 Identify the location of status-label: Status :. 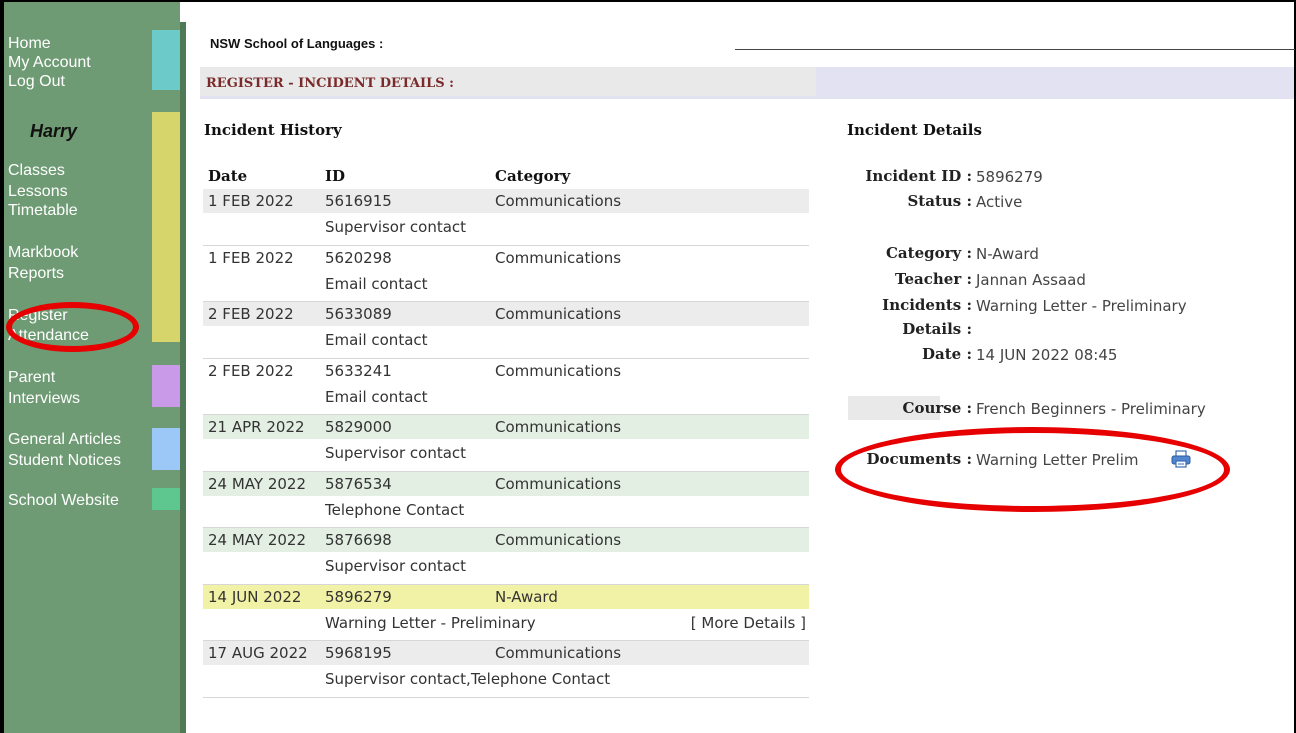
(939, 201).